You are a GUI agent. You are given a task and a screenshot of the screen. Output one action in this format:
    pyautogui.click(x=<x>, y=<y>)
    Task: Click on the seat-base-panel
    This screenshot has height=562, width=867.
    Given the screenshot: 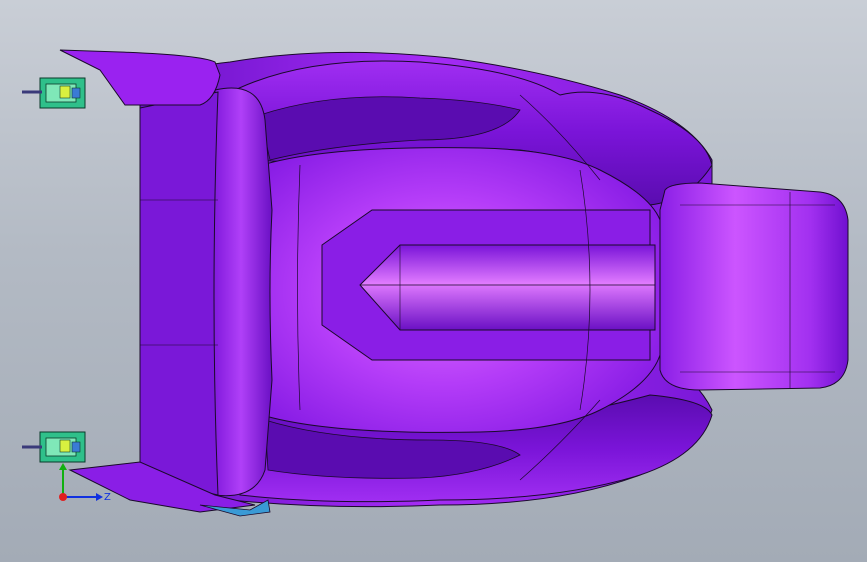 What is the action you would take?
    pyautogui.click(x=179, y=293)
    